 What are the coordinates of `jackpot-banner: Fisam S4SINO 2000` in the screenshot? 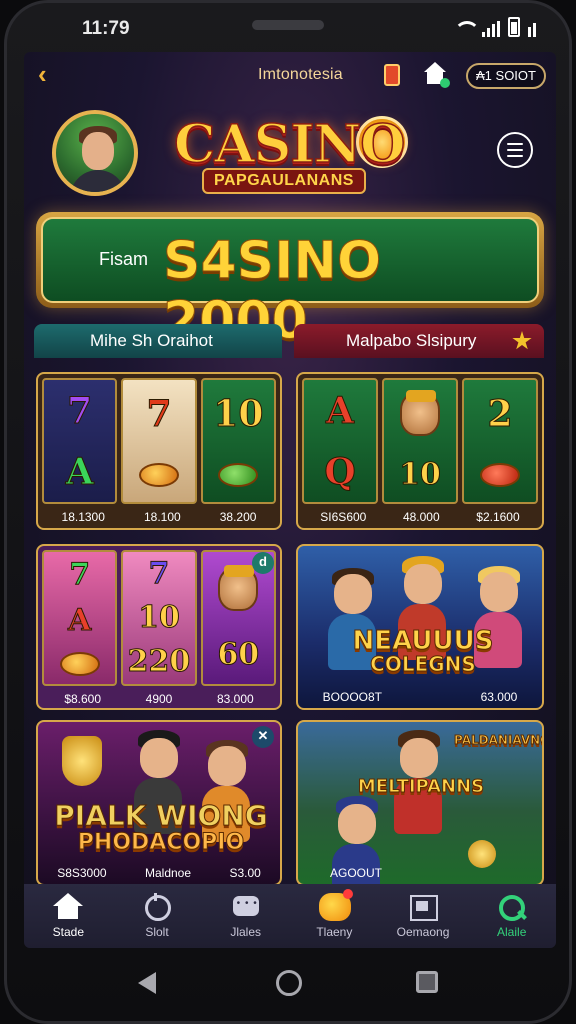 It's located at (290, 282).